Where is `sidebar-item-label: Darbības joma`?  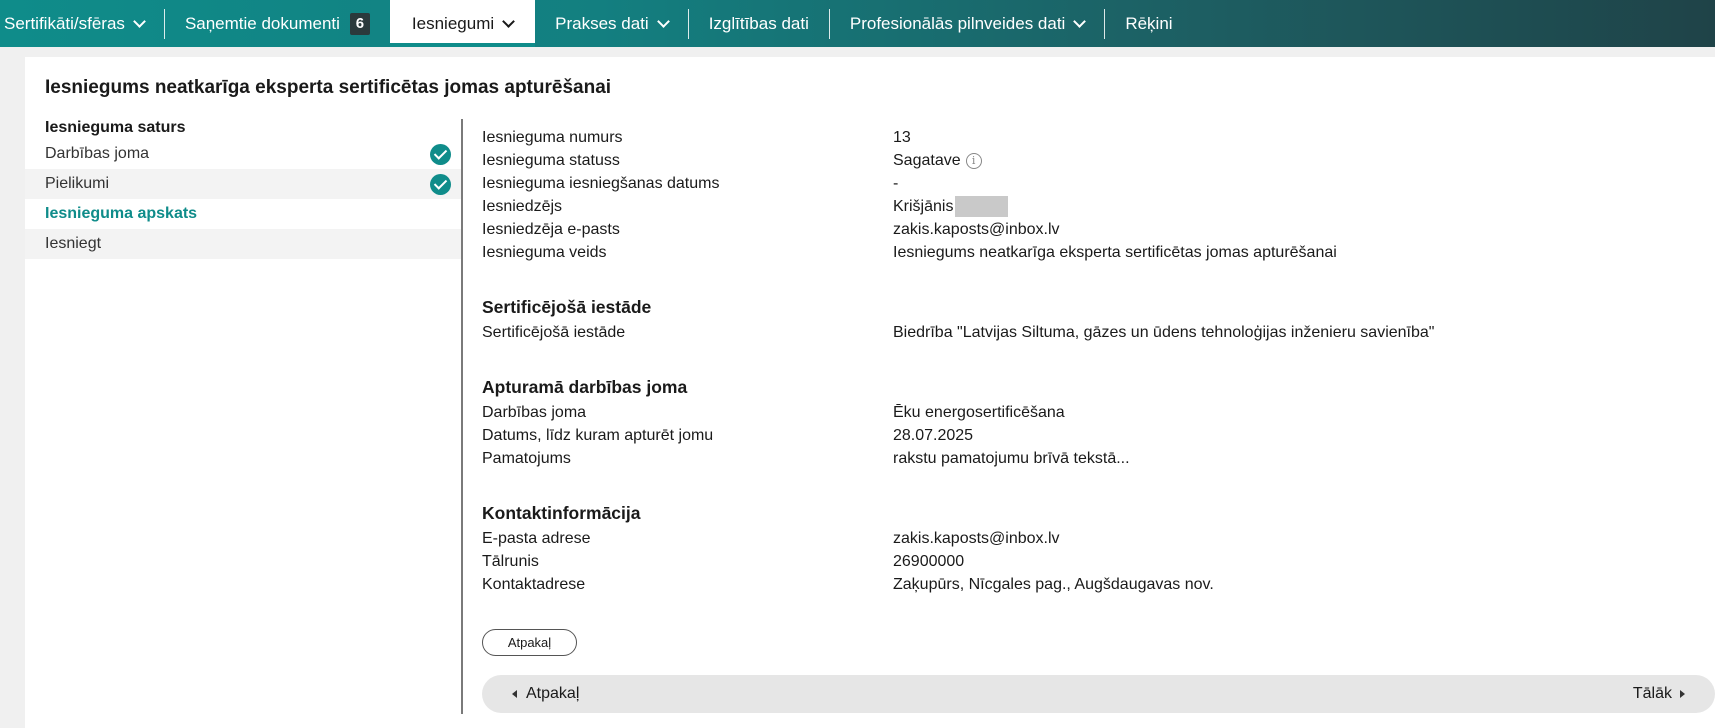
sidebar-item-label: Darbības joma is located at coordinates (97, 153).